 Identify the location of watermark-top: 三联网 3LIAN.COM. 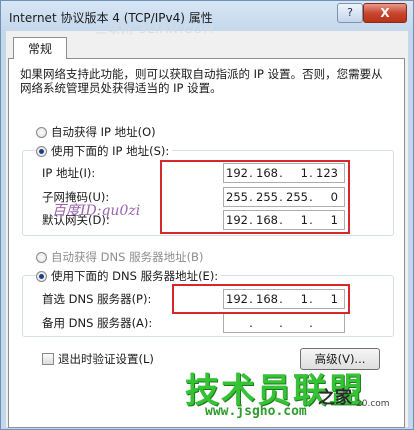
(155, 29).